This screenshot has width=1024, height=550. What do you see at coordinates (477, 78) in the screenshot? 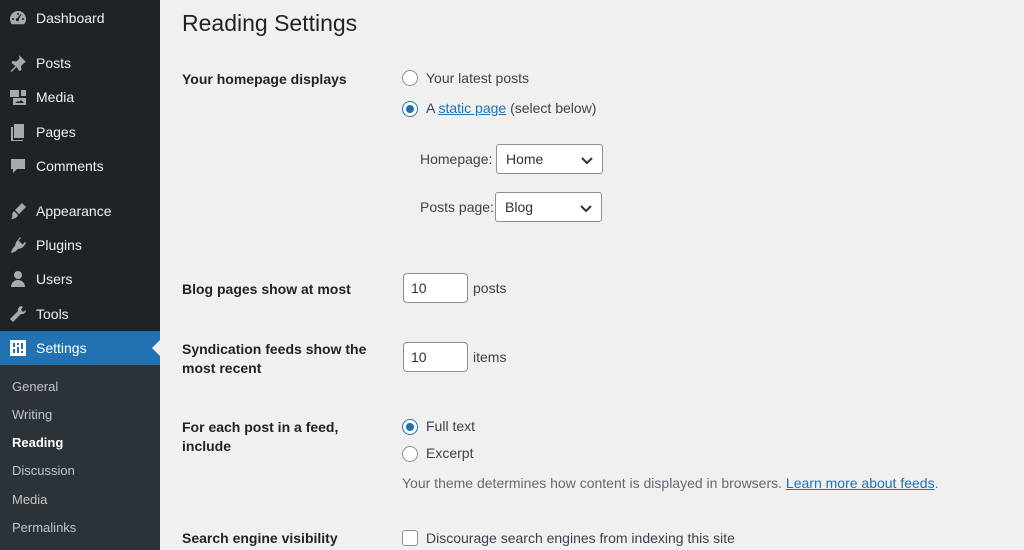
I see `latest-posts-label: Your latest posts` at bounding box center [477, 78].